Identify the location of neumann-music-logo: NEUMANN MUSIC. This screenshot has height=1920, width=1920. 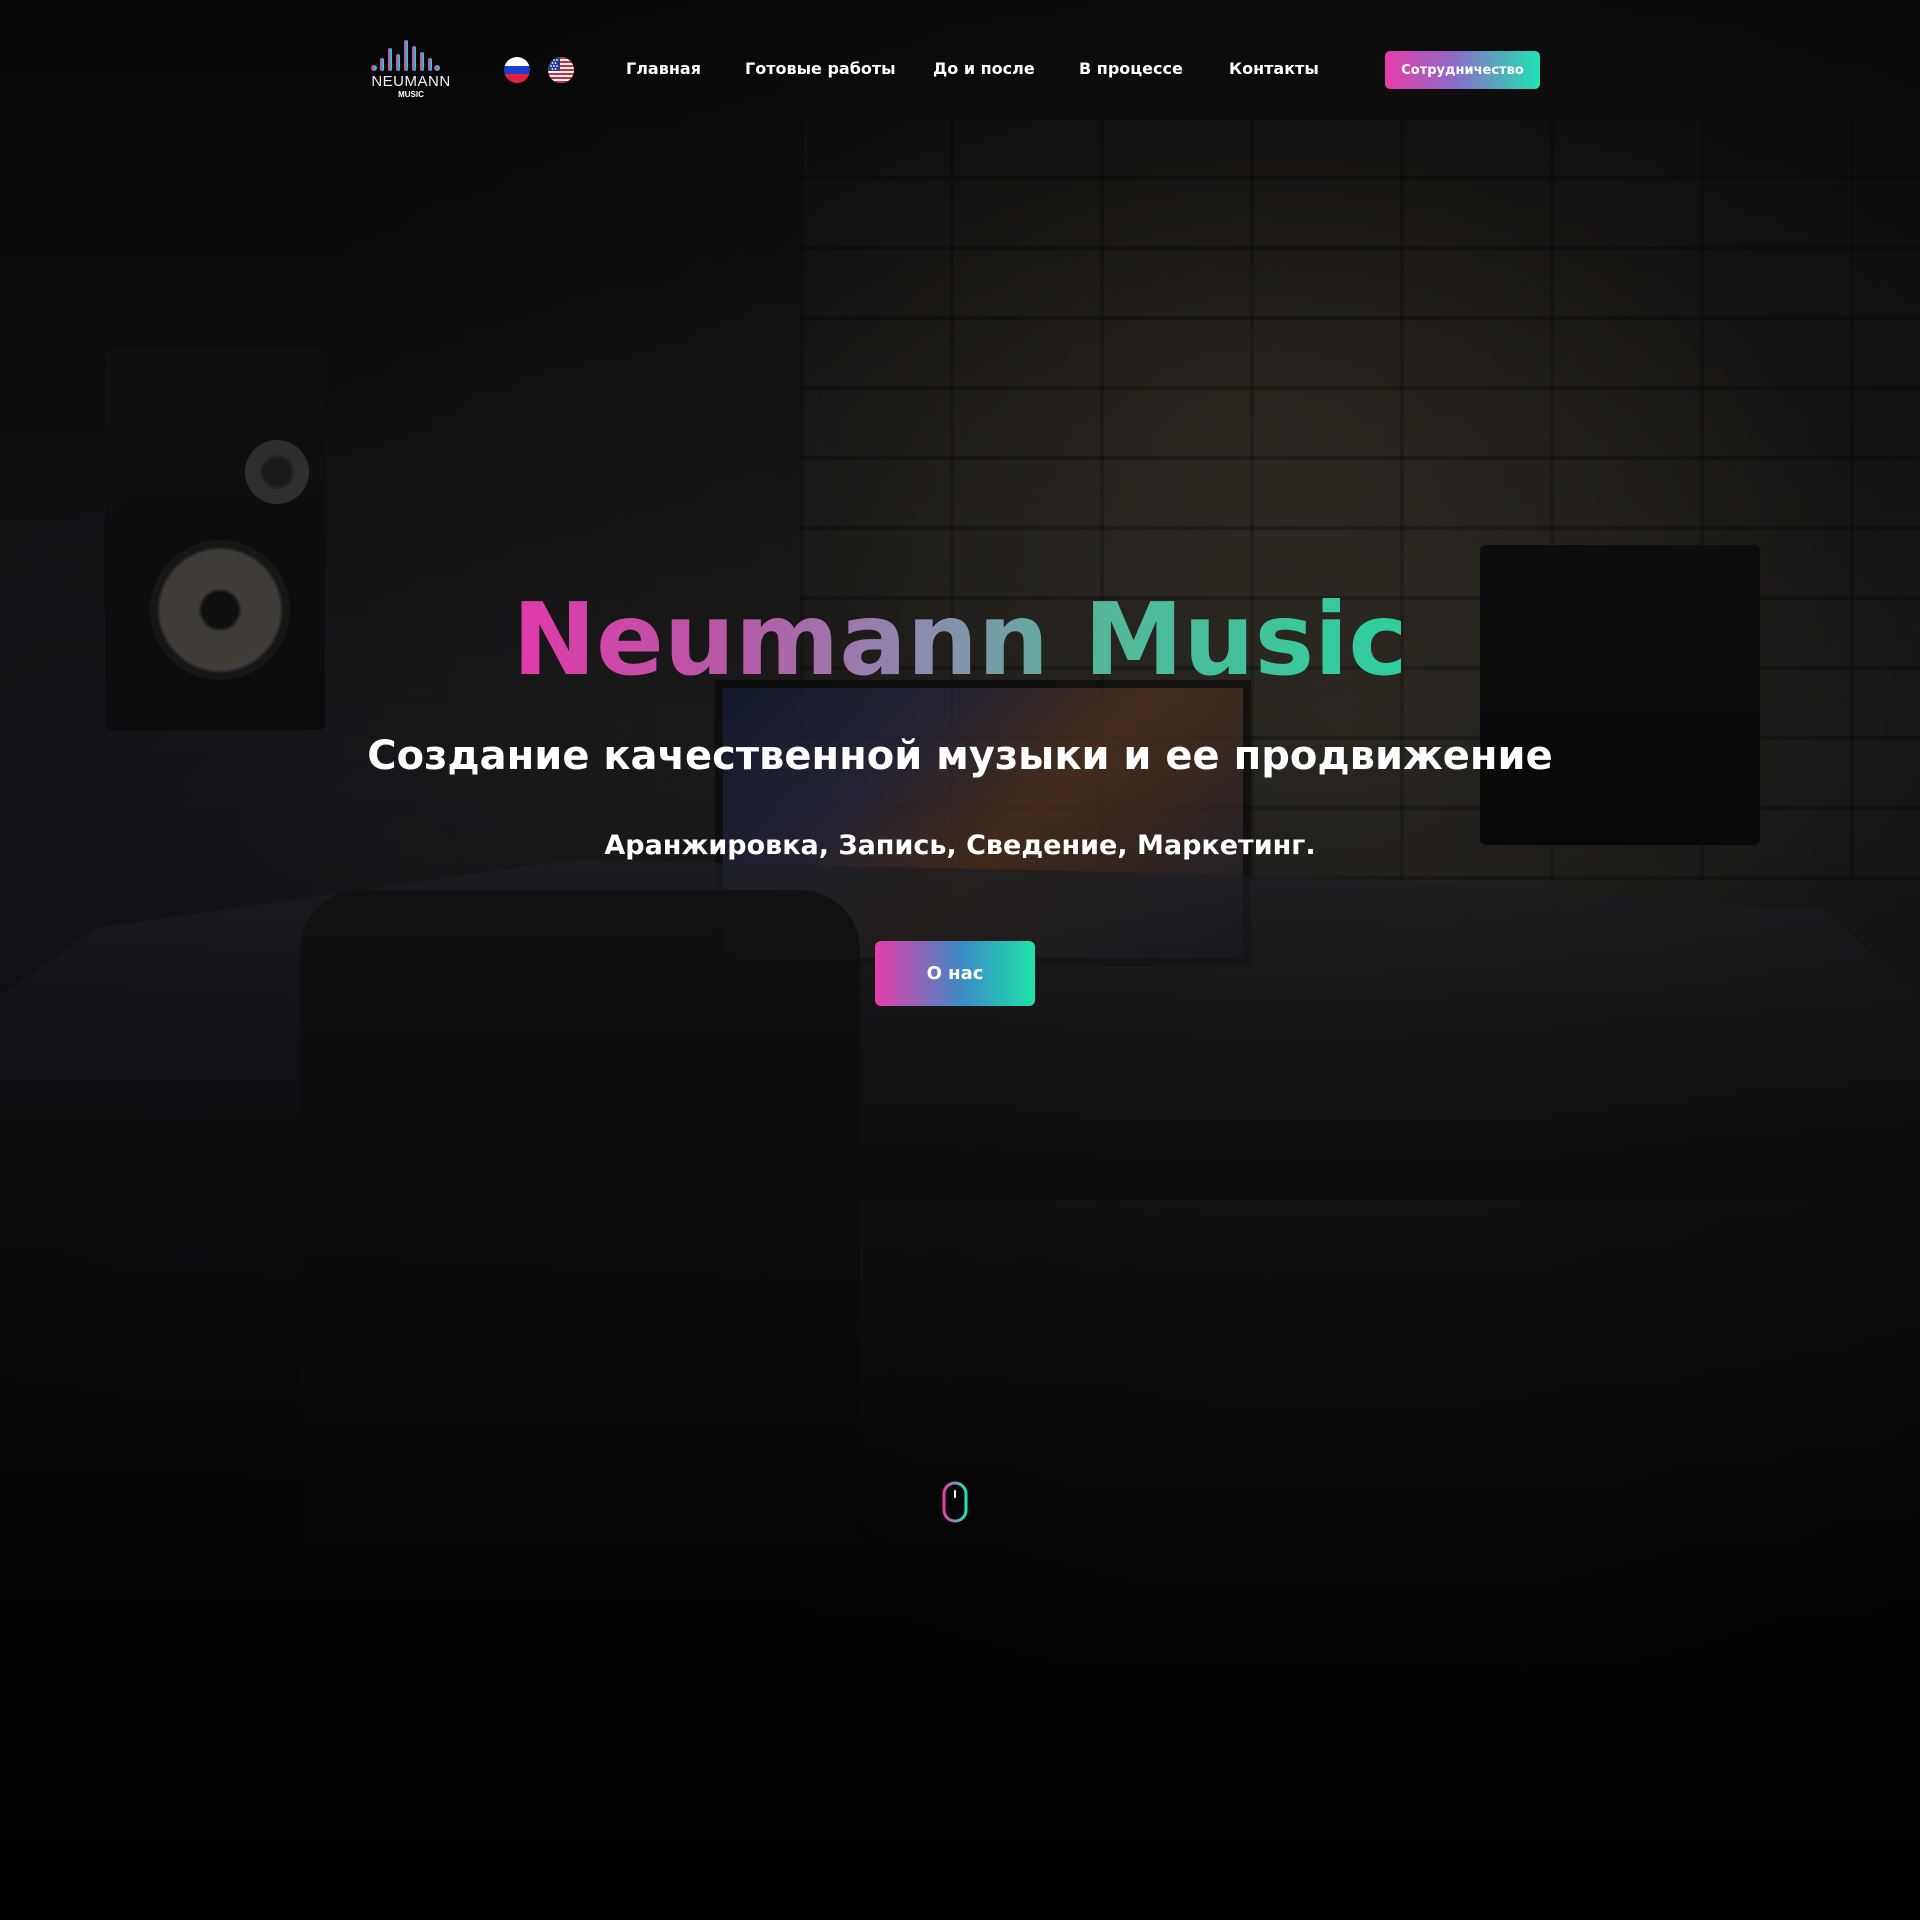
(411, 70).